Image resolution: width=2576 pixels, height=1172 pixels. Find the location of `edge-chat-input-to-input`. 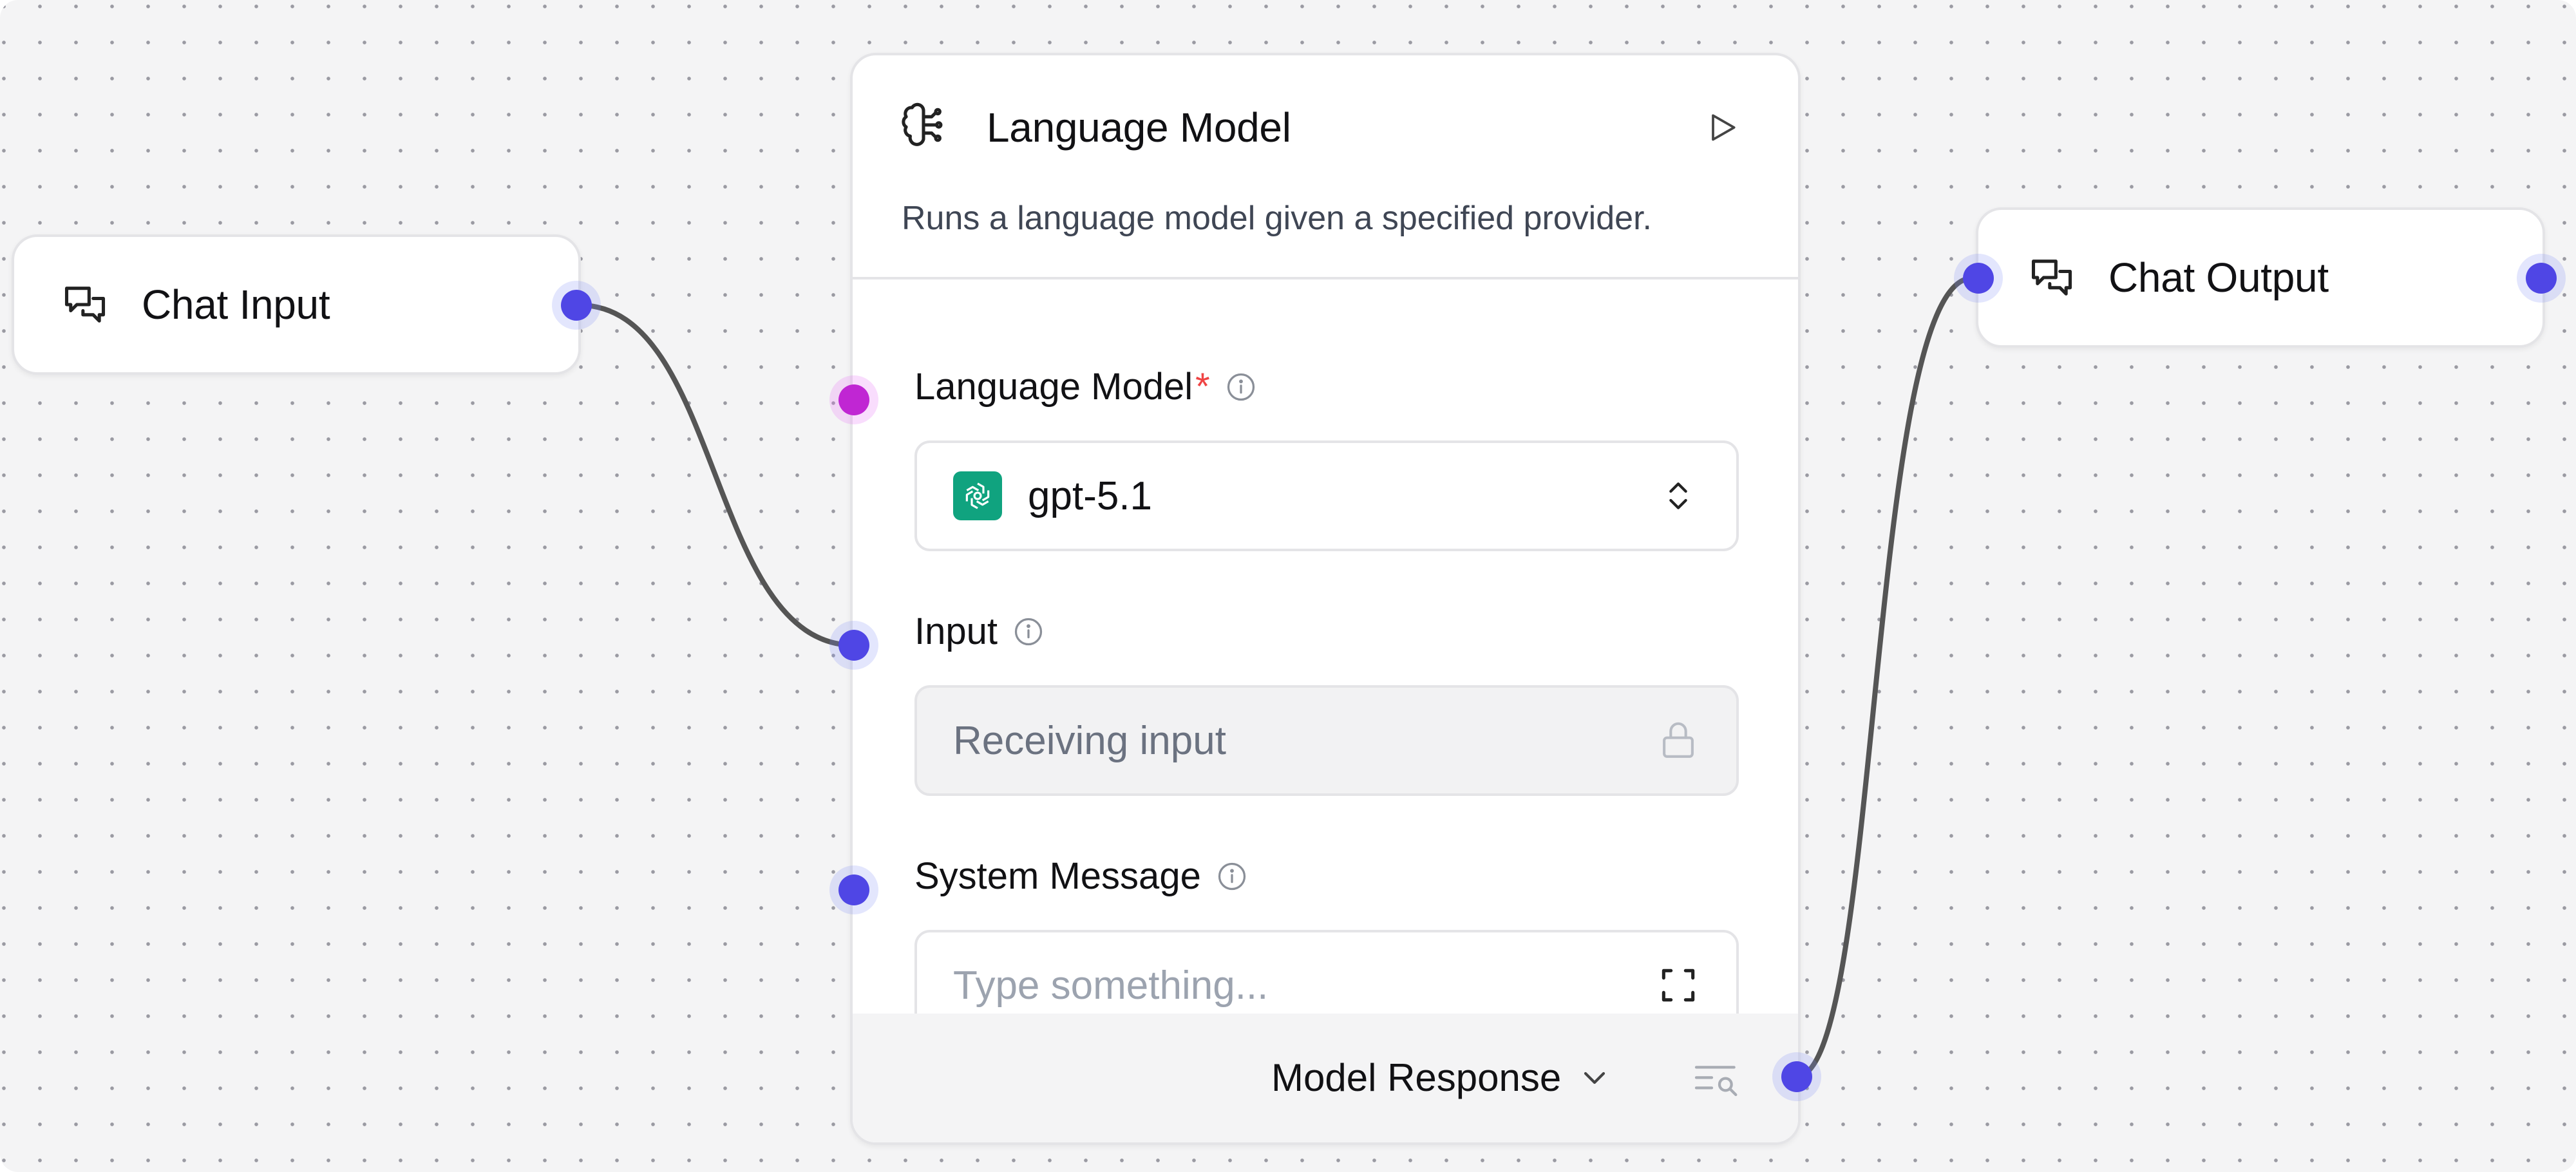

edge-chat-input-to-input is located at coordinates (716, 475).